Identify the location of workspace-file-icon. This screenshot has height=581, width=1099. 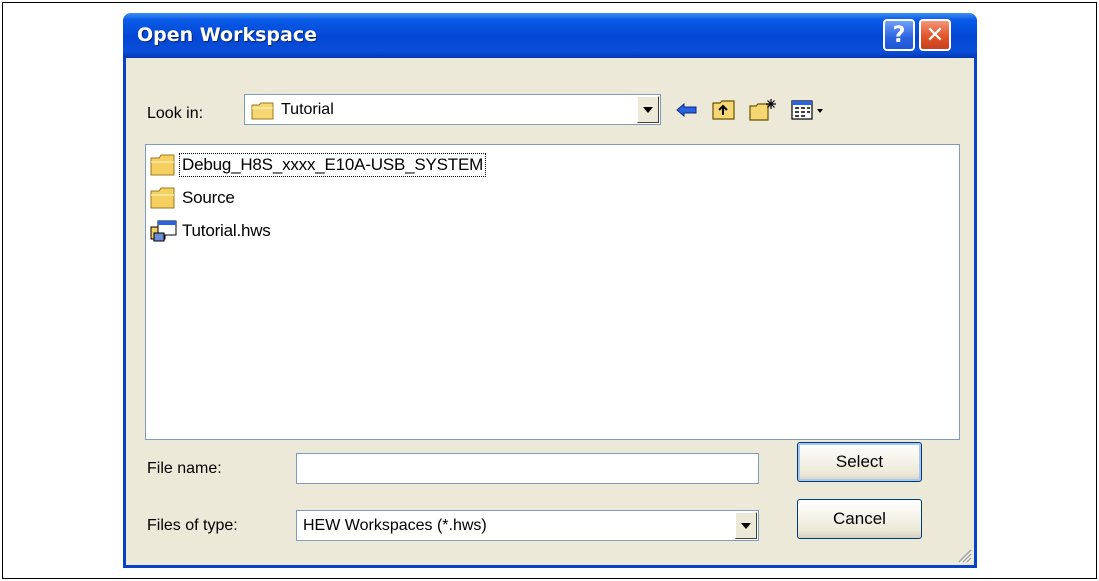
(163, 231).